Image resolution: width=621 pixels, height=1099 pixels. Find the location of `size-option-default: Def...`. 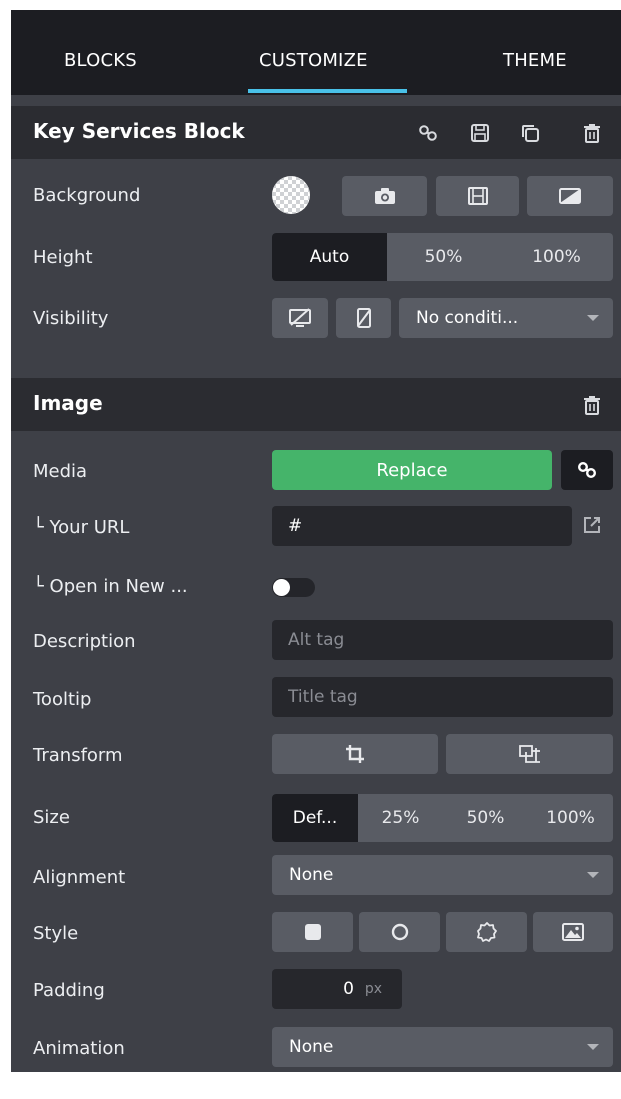

size-option-default: Def... is located at coordinates (315, 818).